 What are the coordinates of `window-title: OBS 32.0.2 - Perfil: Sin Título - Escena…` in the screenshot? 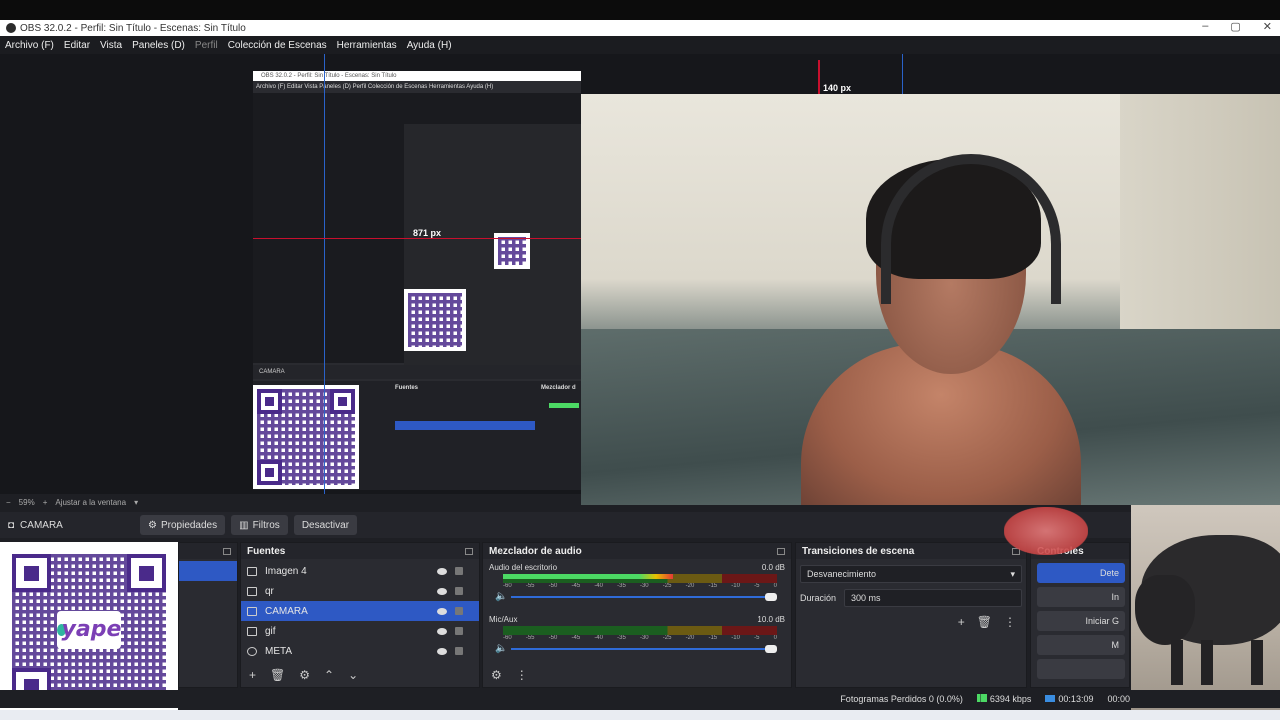 It's located at (133, 28).